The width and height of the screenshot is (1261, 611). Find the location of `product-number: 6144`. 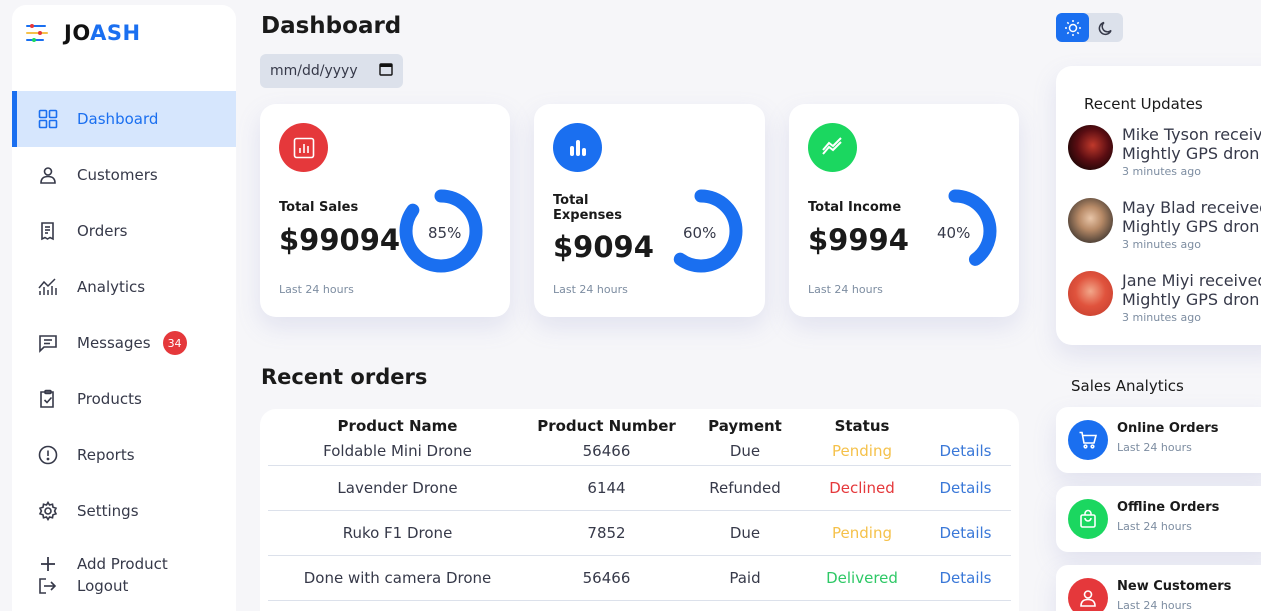

product-number: 6144 is located at coordinates (606, 488).